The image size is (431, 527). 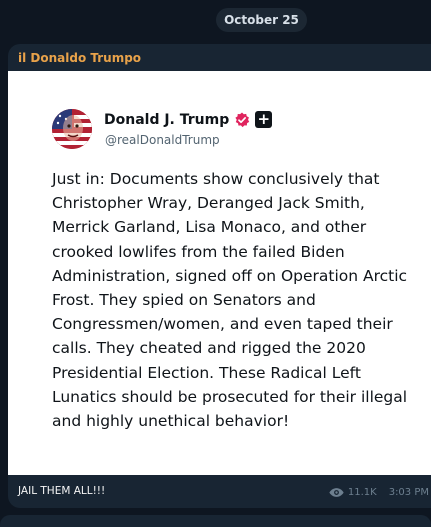 What do you see at coordinates (79, 58) in the screenshot?
I see `sender-name: il Donaldo Trumpo` at bounding box center [79, 58].